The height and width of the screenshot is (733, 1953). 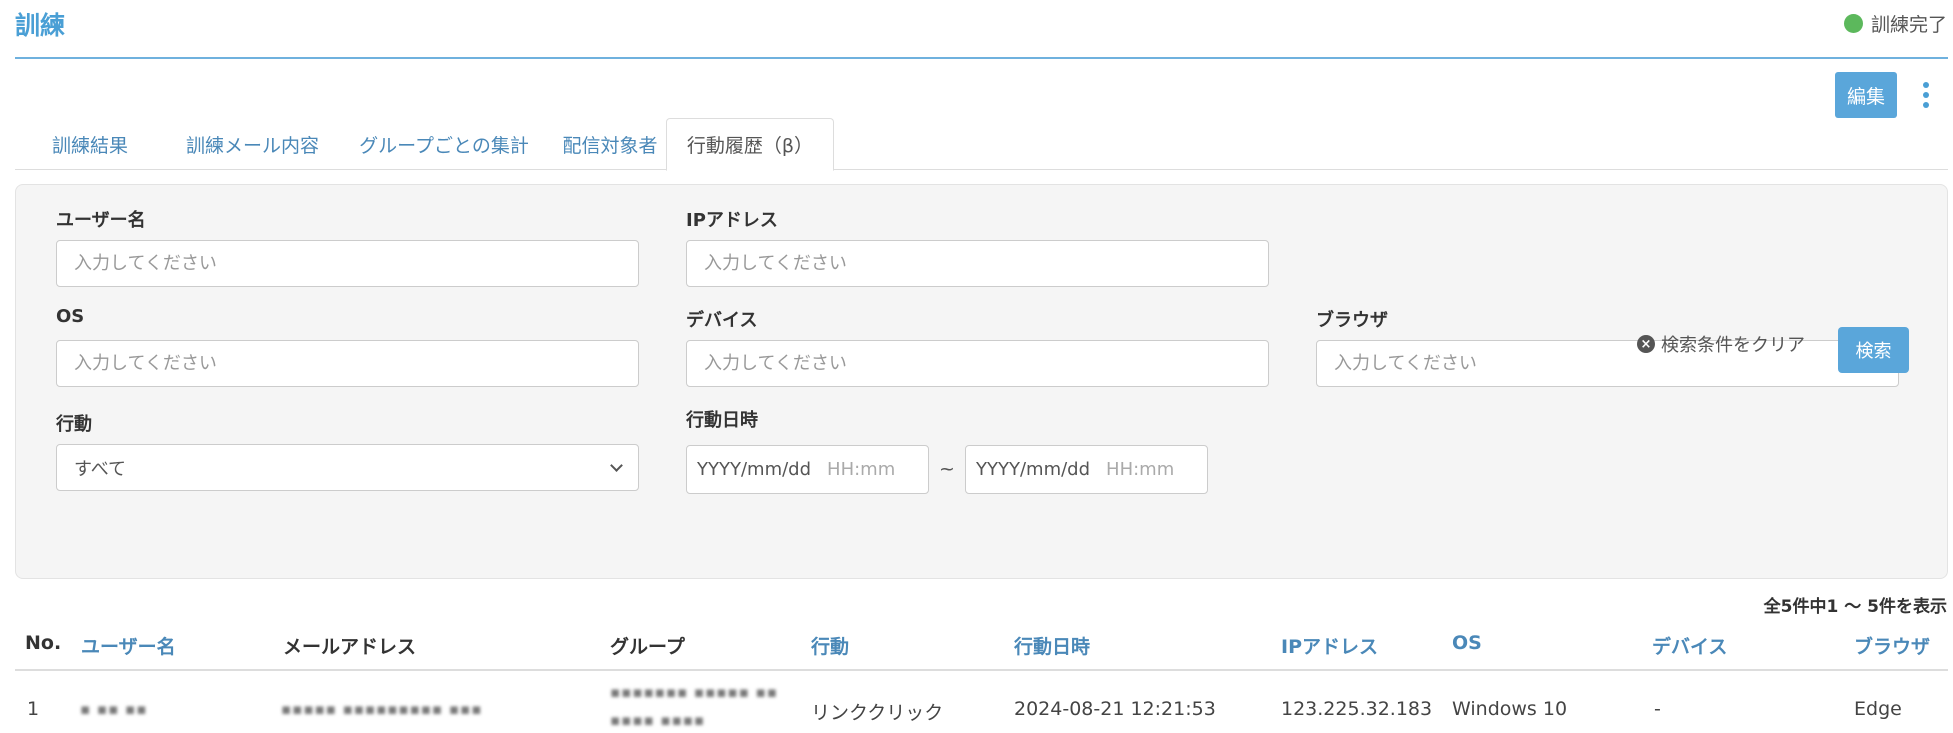 What do you see at coordinates (1866, 95) in the screenshot?
I see `edit-button: 編集` at bounding box center [1866, 95].